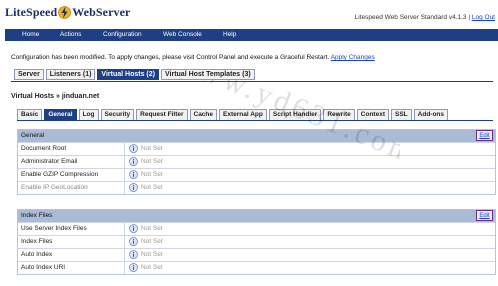  Describe the element at coordinates (30, 34) in the screenshot. I see `nav-home: Home` at that location.